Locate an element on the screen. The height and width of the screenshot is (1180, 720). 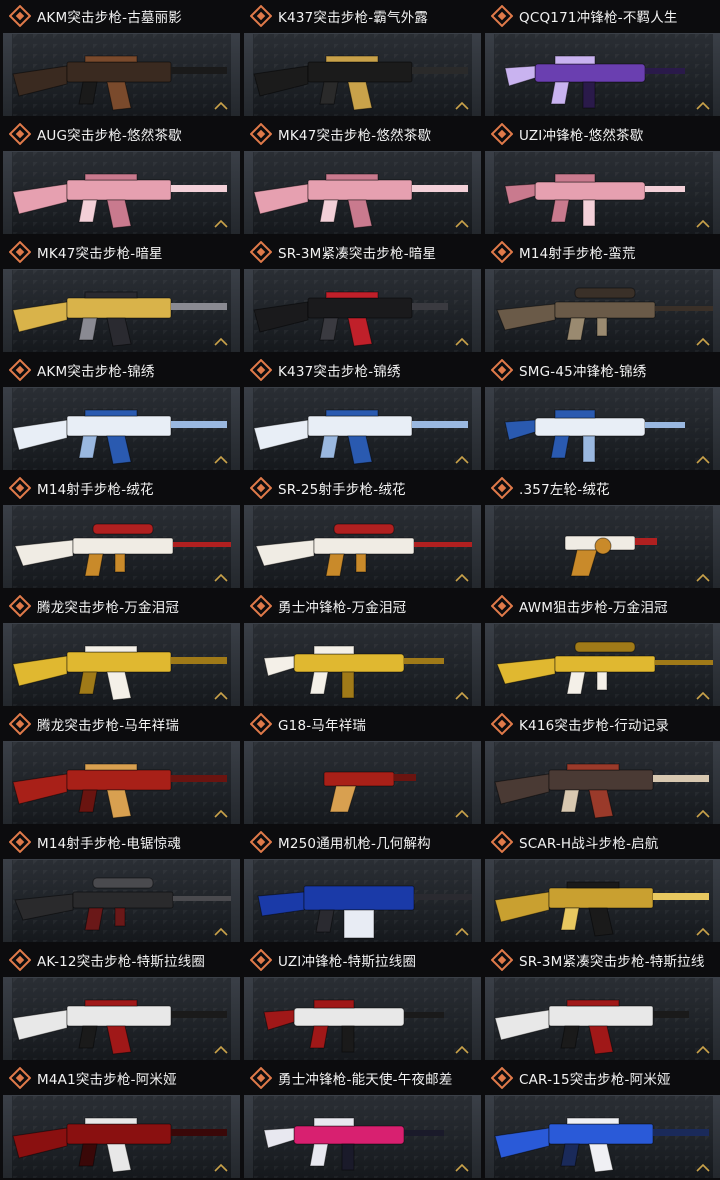
skin-name: SR-25射手步枪-绒花 is located at coordinates (342, 490).